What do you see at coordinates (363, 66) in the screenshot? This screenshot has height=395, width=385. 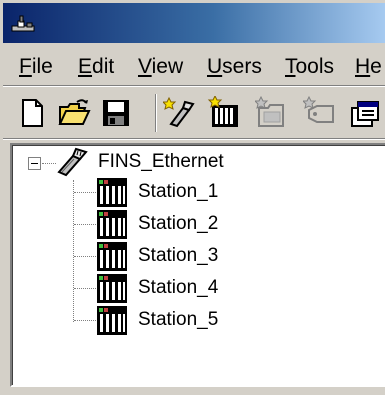 I see `menu-help-mnemonic: H` at bounding box center [363, 66].